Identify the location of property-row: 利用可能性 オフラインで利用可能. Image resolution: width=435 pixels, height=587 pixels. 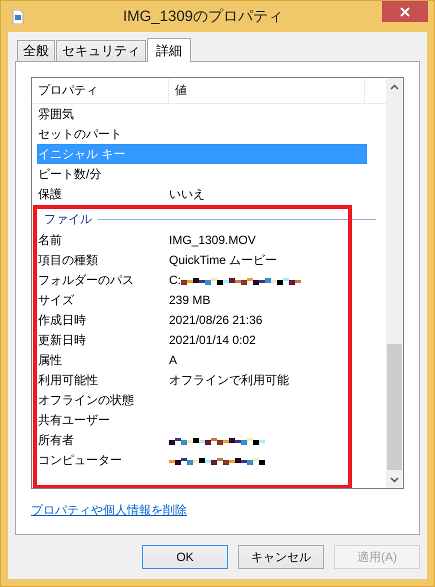
(202, 380).